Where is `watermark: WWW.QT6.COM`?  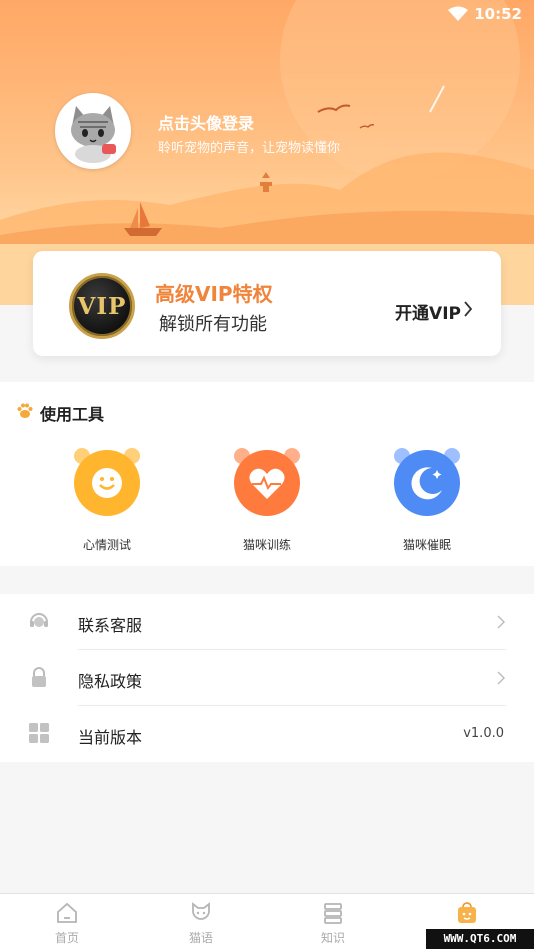 watermark: WWW.QT6.COM is located at coordinates (480, 939).